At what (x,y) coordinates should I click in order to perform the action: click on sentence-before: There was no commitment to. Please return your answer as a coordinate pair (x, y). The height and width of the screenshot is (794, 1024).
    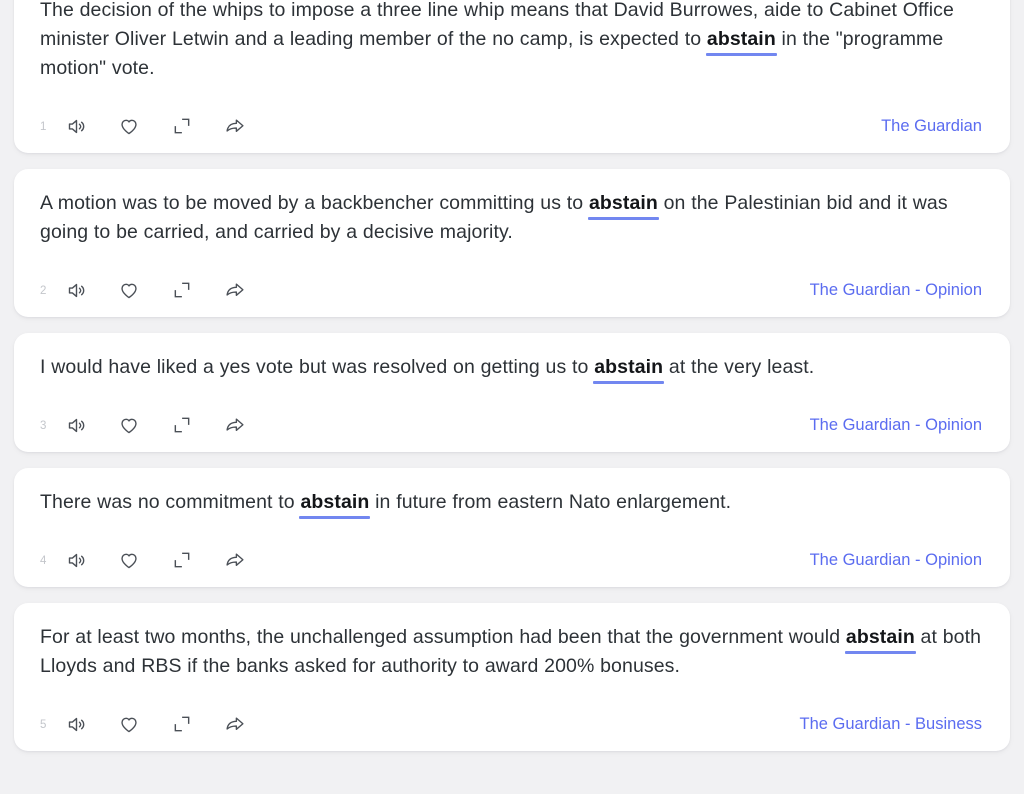
    Looking at the image, I should click on (170, 502).